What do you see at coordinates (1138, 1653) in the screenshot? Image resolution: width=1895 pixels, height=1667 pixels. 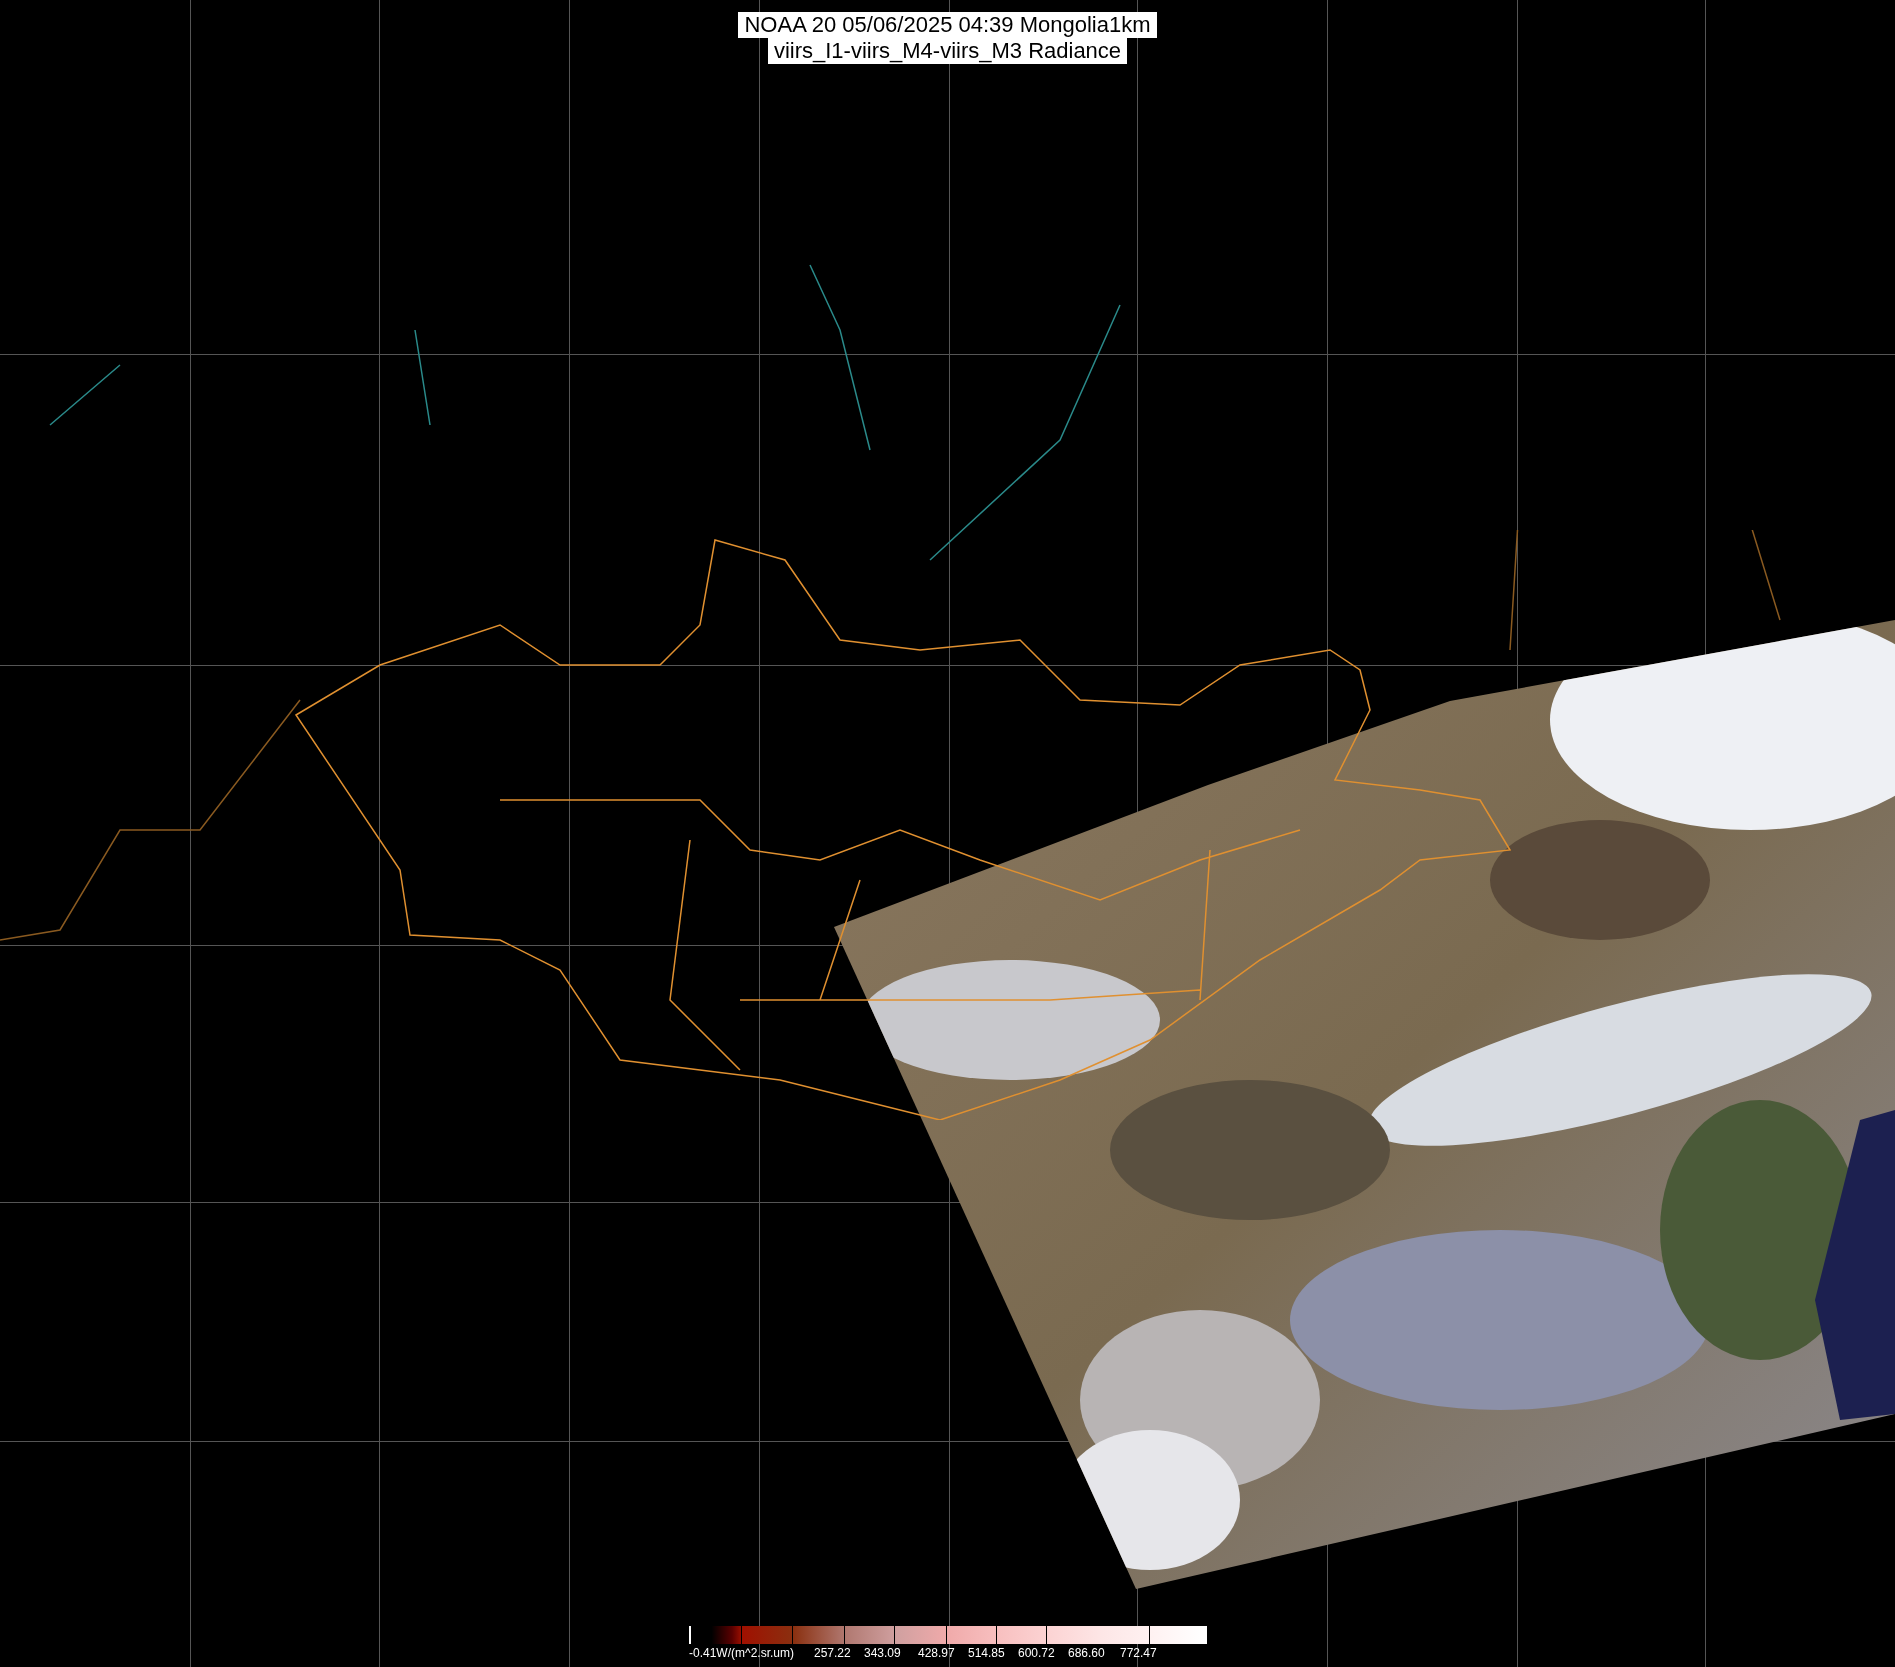 I see `scale-label: 772.47` at bounding box center [1138, 1653].